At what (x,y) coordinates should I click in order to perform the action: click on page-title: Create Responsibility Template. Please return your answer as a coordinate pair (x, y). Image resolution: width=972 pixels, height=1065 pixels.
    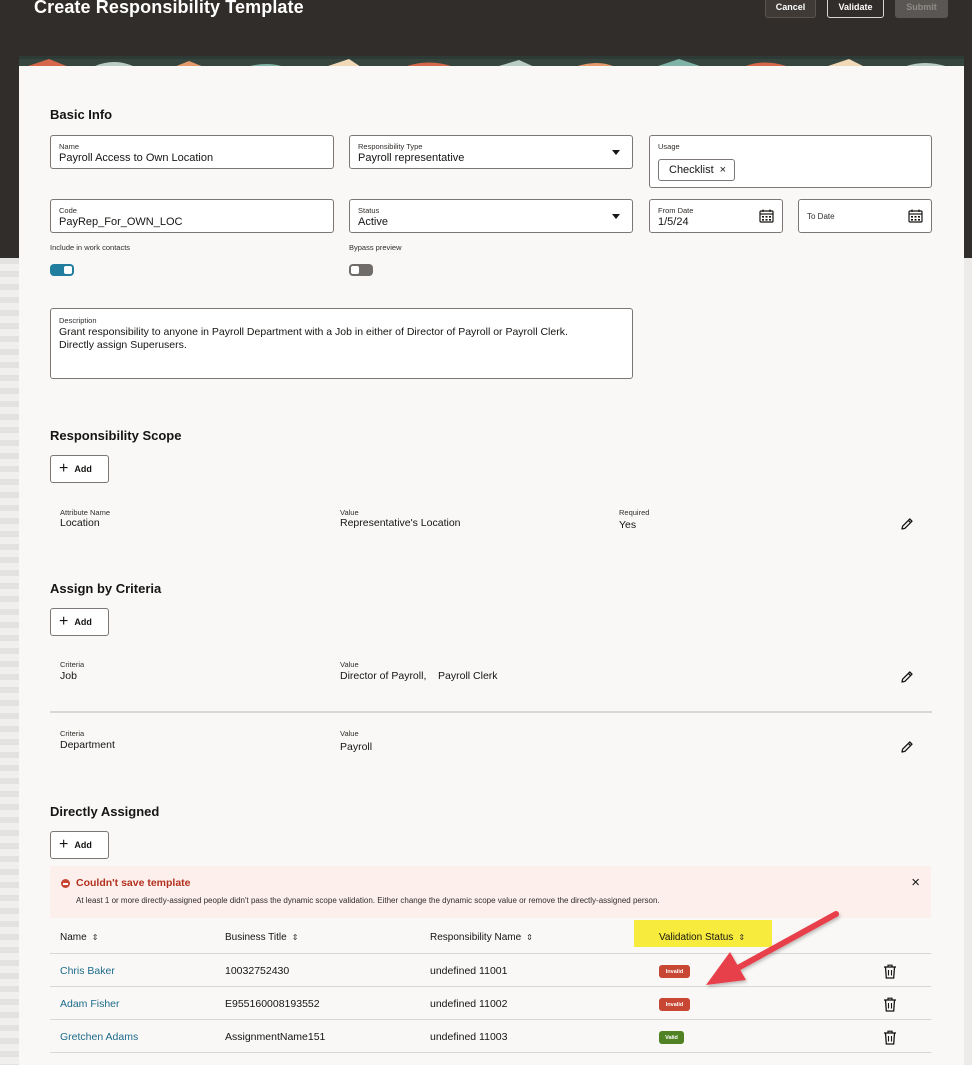
    Looking at the image, I should click on (169, 8).